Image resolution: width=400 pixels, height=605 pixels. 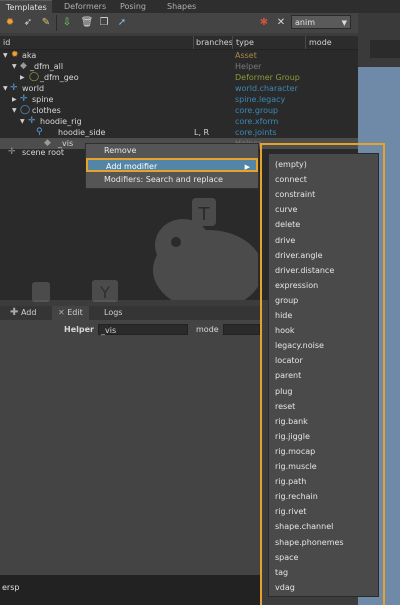 I want to click on tab-label: Add, so click(x=28, y=312).